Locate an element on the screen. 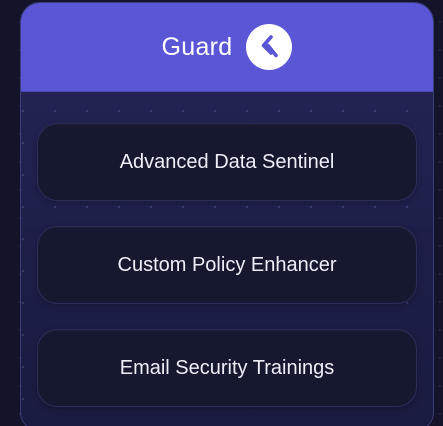 The image size is (443, 426). menu-item-label: Custom Policy Enhancer is located at coordinates (227, 264).